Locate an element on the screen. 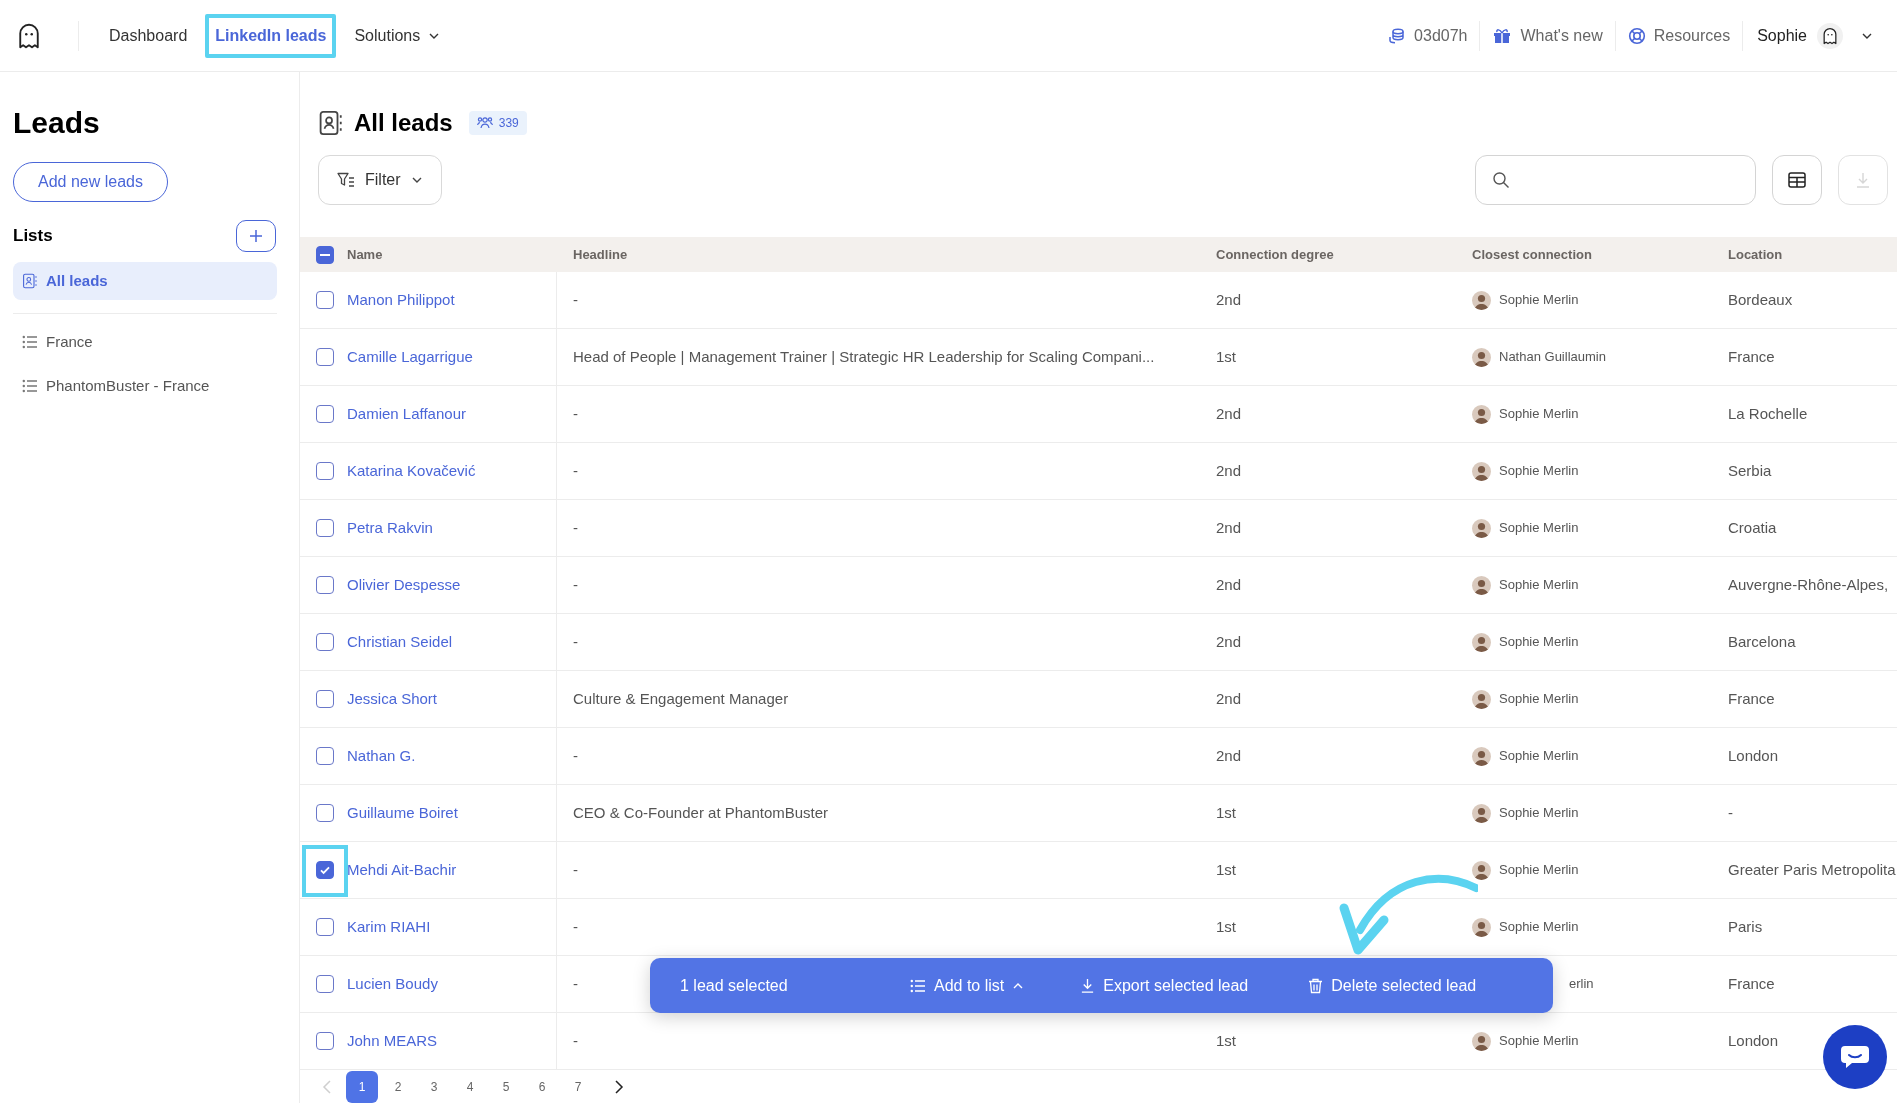 Image resolution: width=1897 pixels, height=1103 pixels. connection-name: erlin is located at coordinates (1581, 984).